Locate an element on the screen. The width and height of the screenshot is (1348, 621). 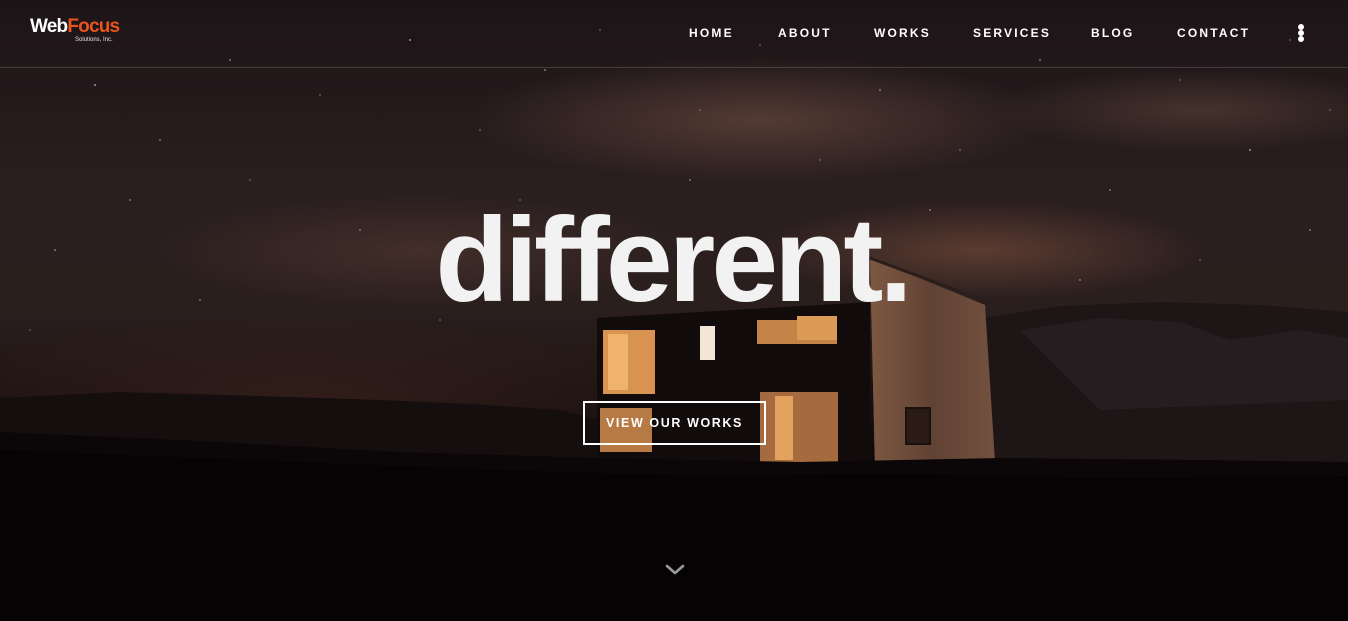
hero-headline-text: different. is located at coordinates (673, 260).